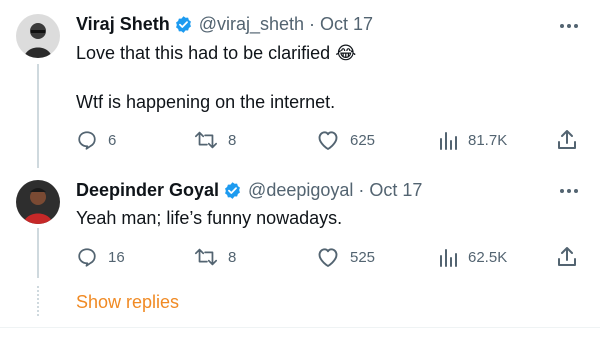  Describe the element at coordinates (123, 24) in the screenshot. I see `author-name: Viraj Sheth` at that location.